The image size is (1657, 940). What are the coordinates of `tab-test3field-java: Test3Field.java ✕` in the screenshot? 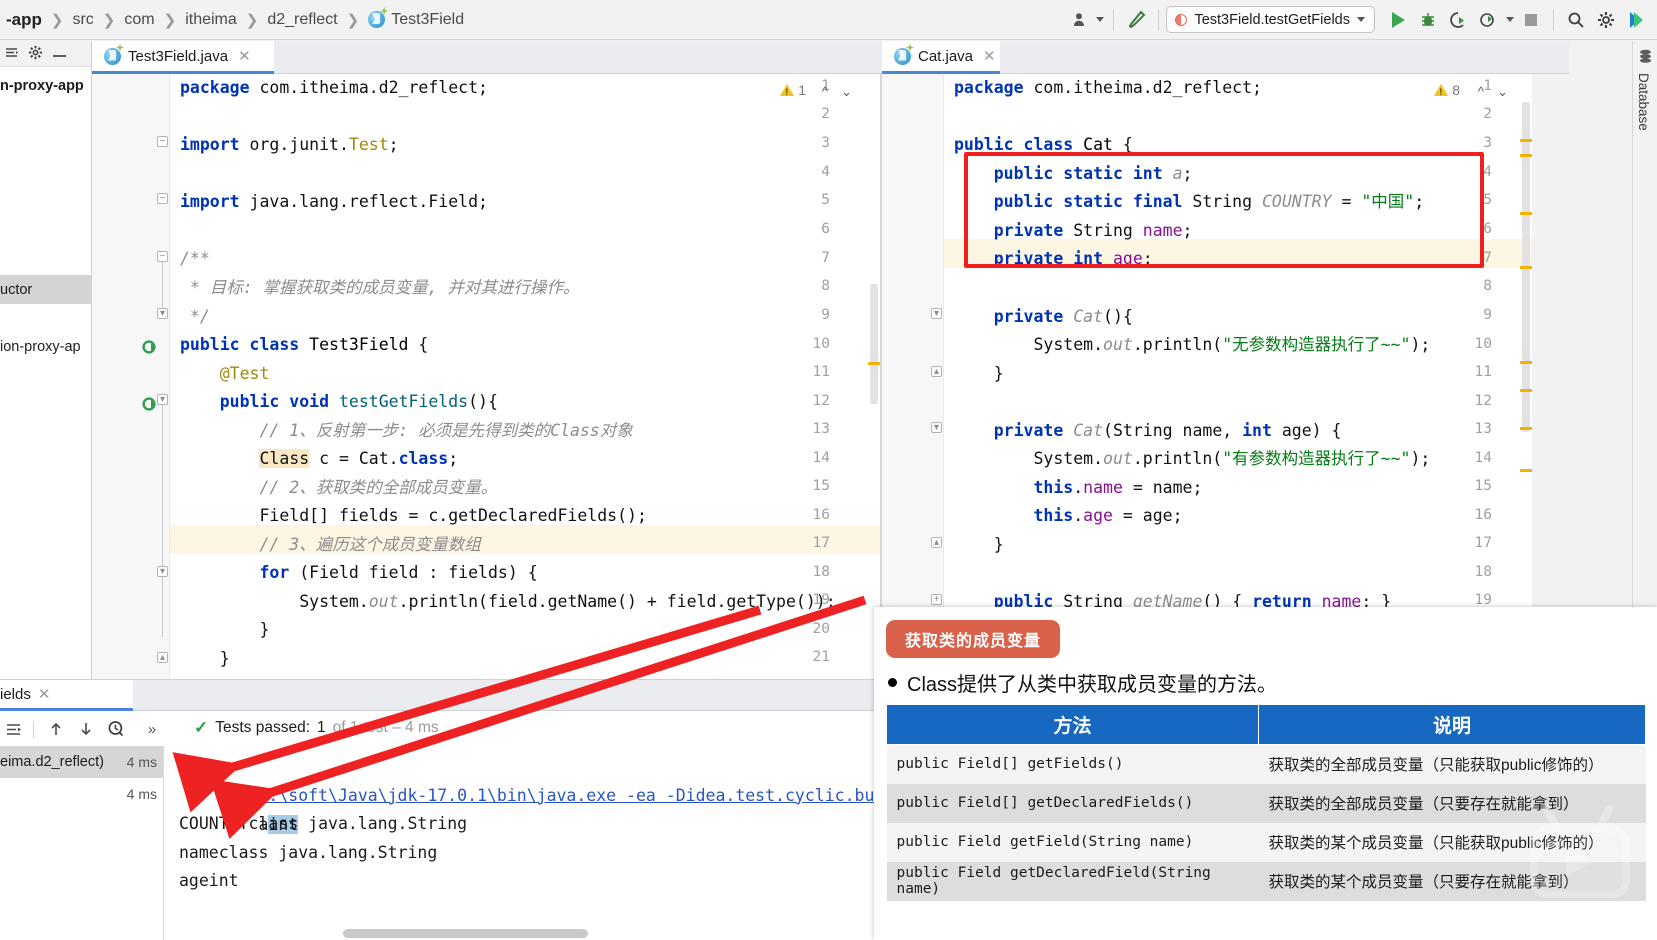 It's located at (183, 57).